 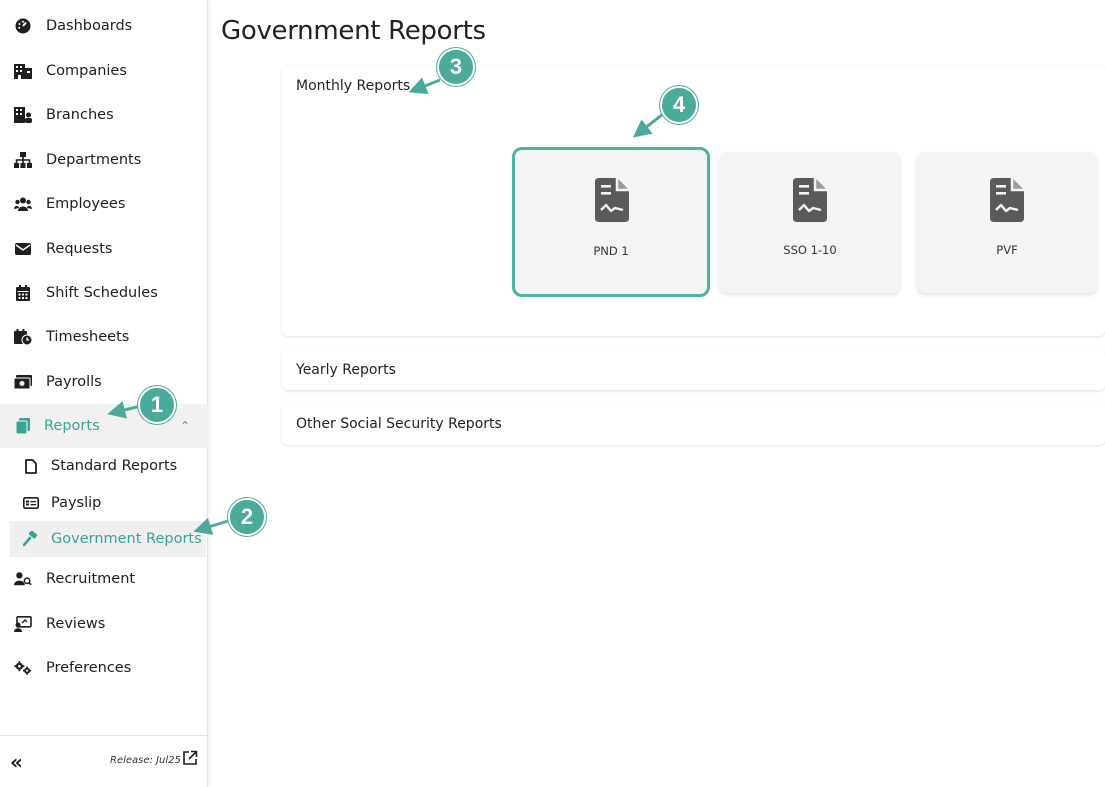 What do you see at coordinates (247, 517) in the screenshot?
I see `annotation-badge: 2` at bounding box center [247, 517].